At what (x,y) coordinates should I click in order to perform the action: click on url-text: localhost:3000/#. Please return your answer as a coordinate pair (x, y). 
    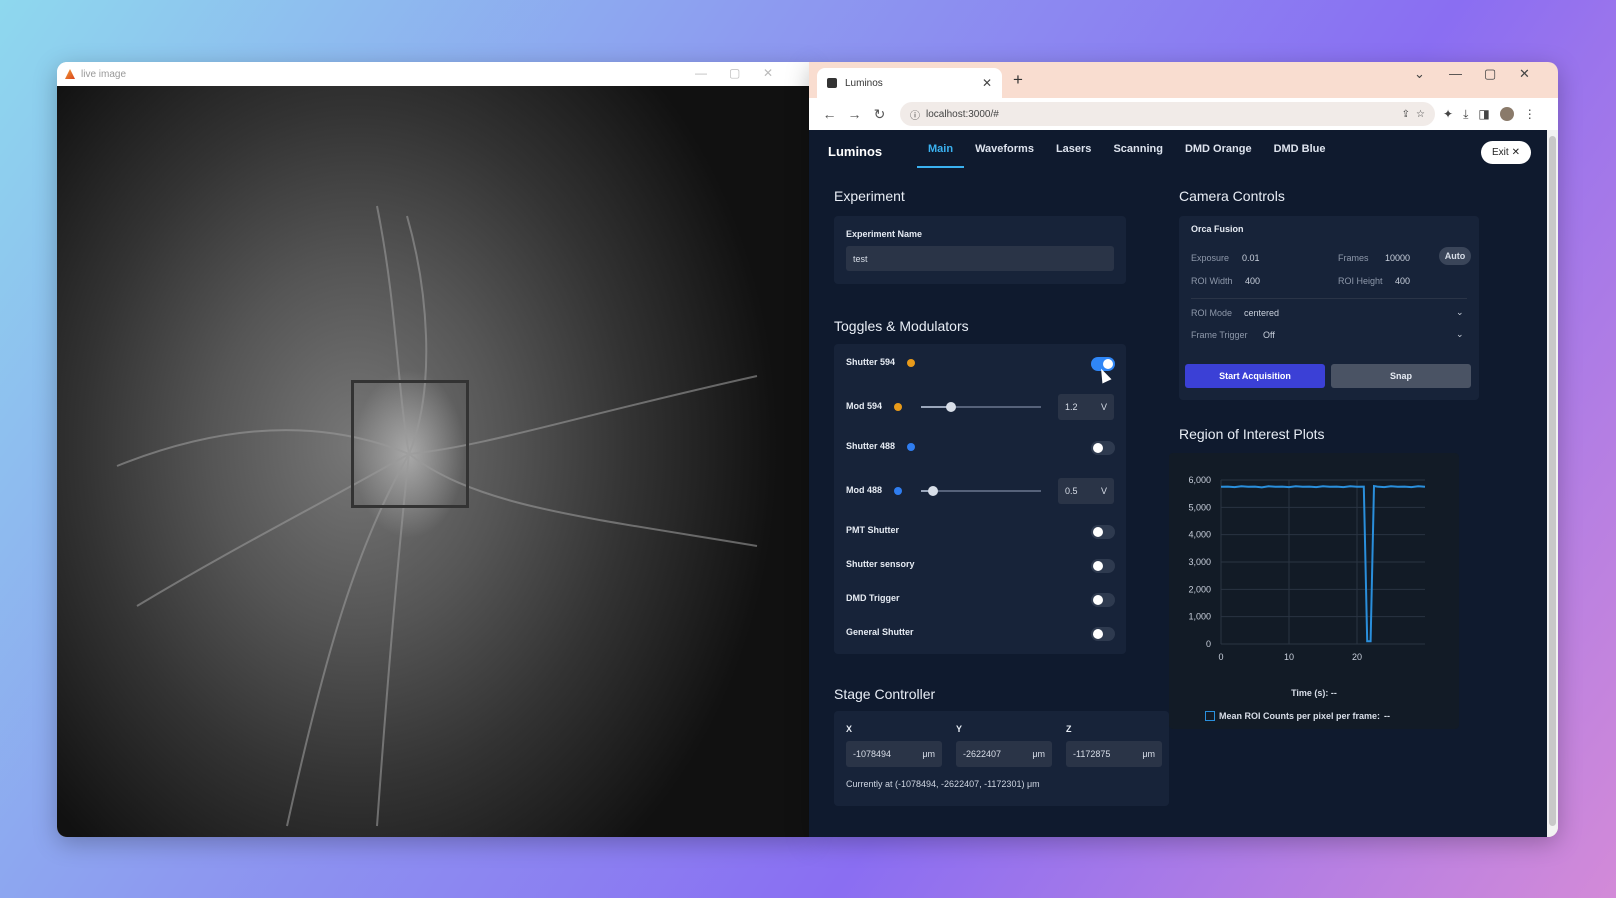
    Looking at the image, I should click on (962, 114).